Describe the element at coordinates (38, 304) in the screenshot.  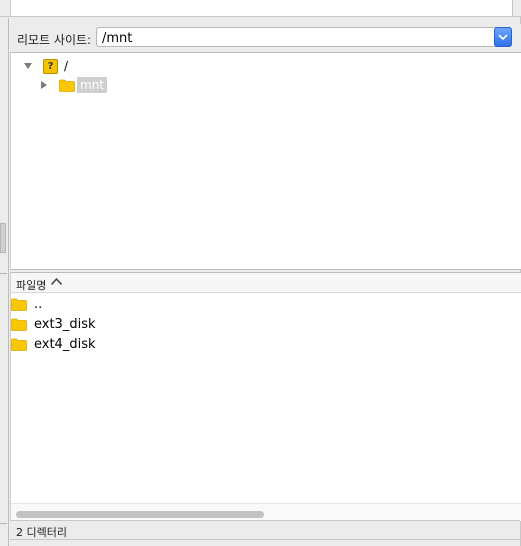
I see `item-name: ..` at that location.